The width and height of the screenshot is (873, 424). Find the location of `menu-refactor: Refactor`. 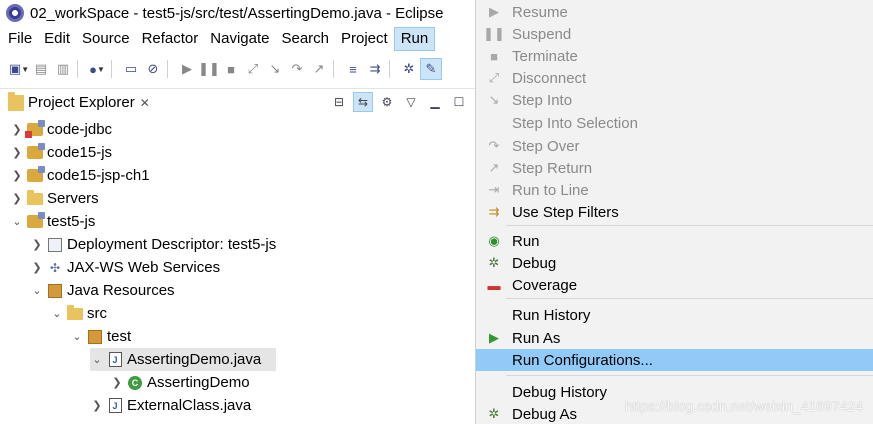

menu-refactor: Refactor is located at coordinates (170, 39).